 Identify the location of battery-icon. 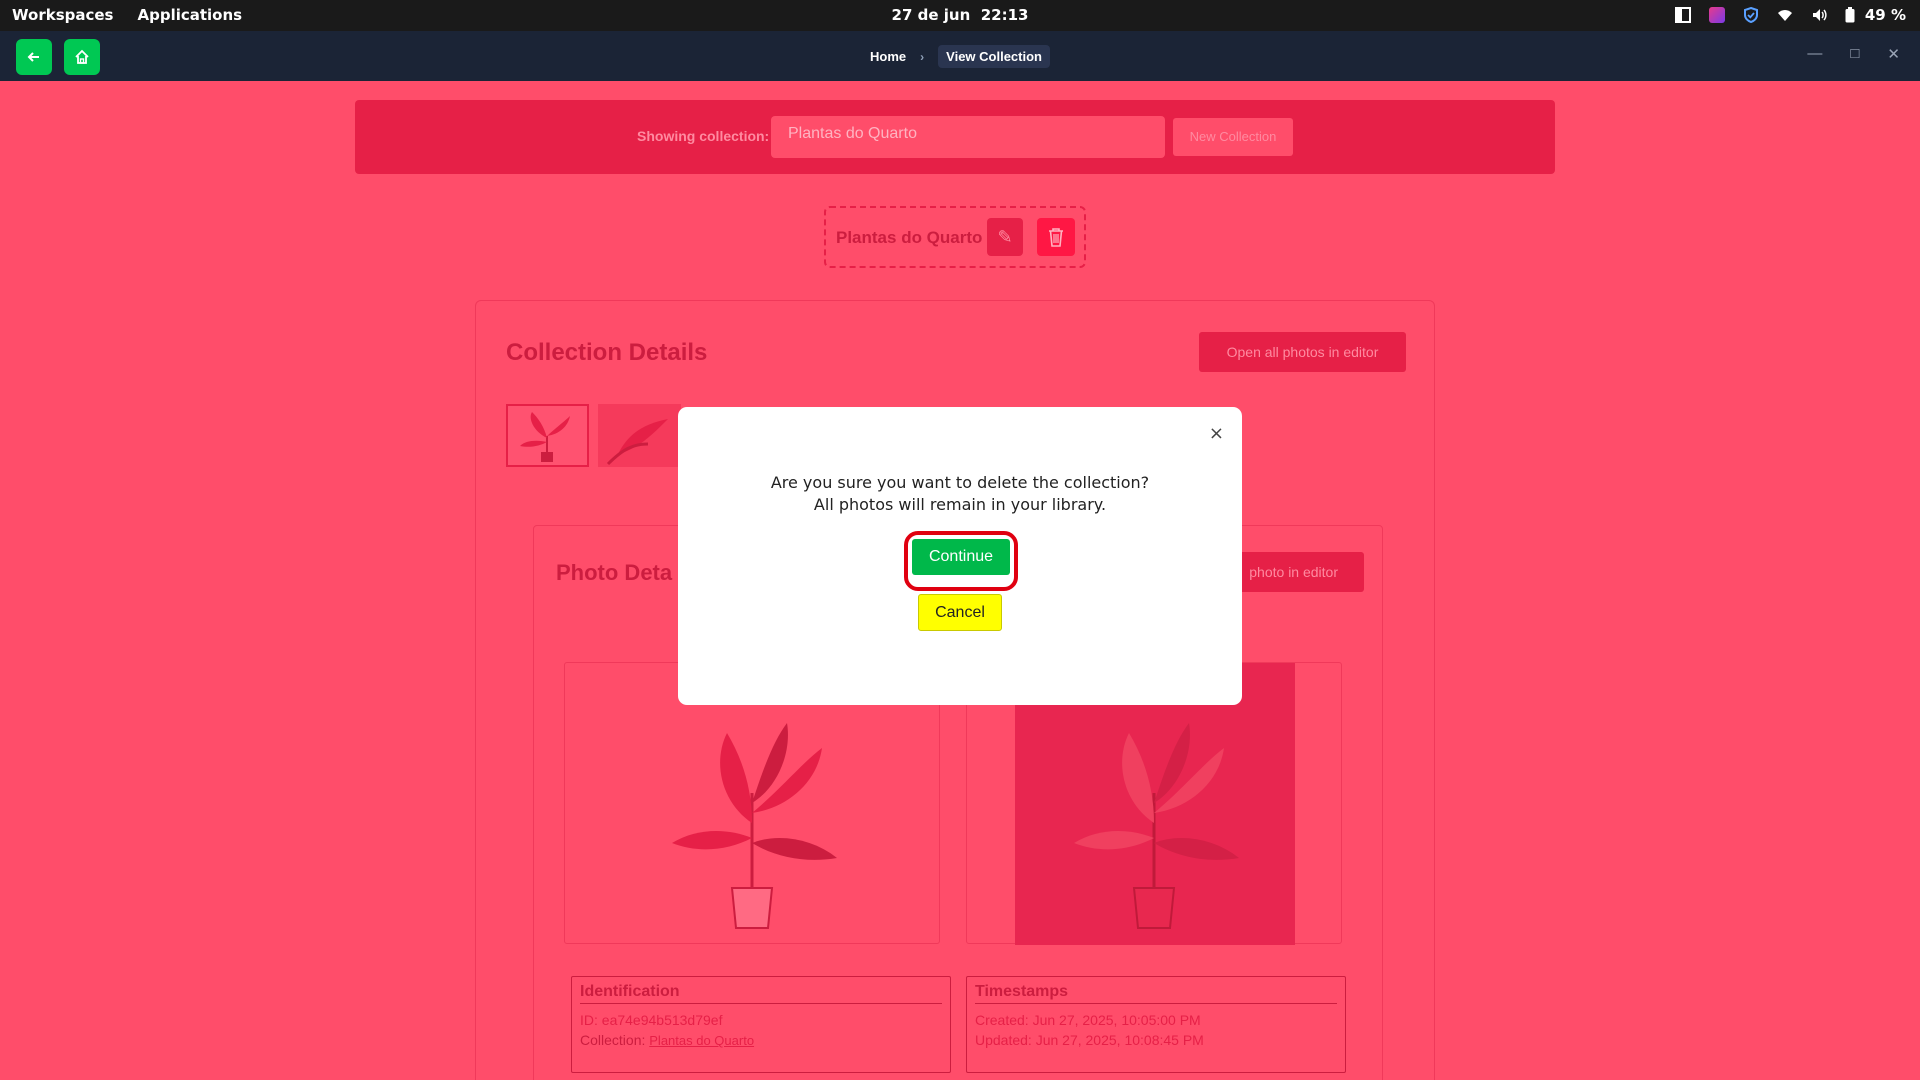
(1853, 15).